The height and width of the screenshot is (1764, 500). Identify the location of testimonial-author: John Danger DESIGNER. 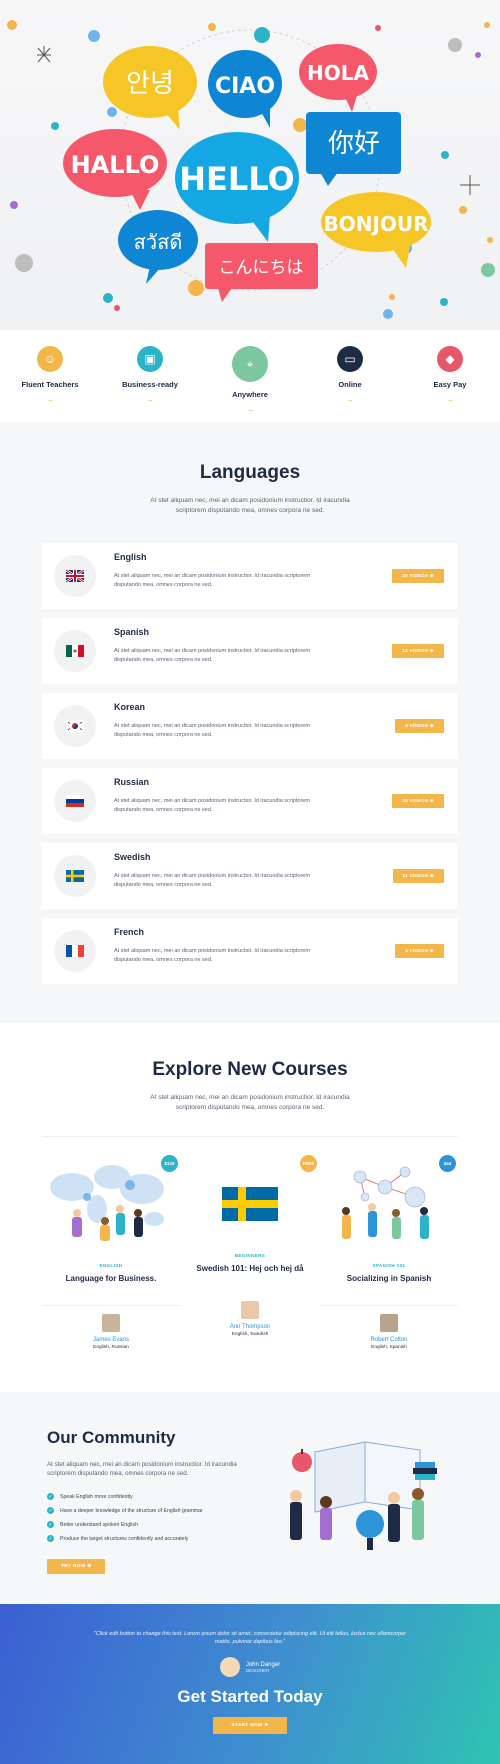
(250, 1667).